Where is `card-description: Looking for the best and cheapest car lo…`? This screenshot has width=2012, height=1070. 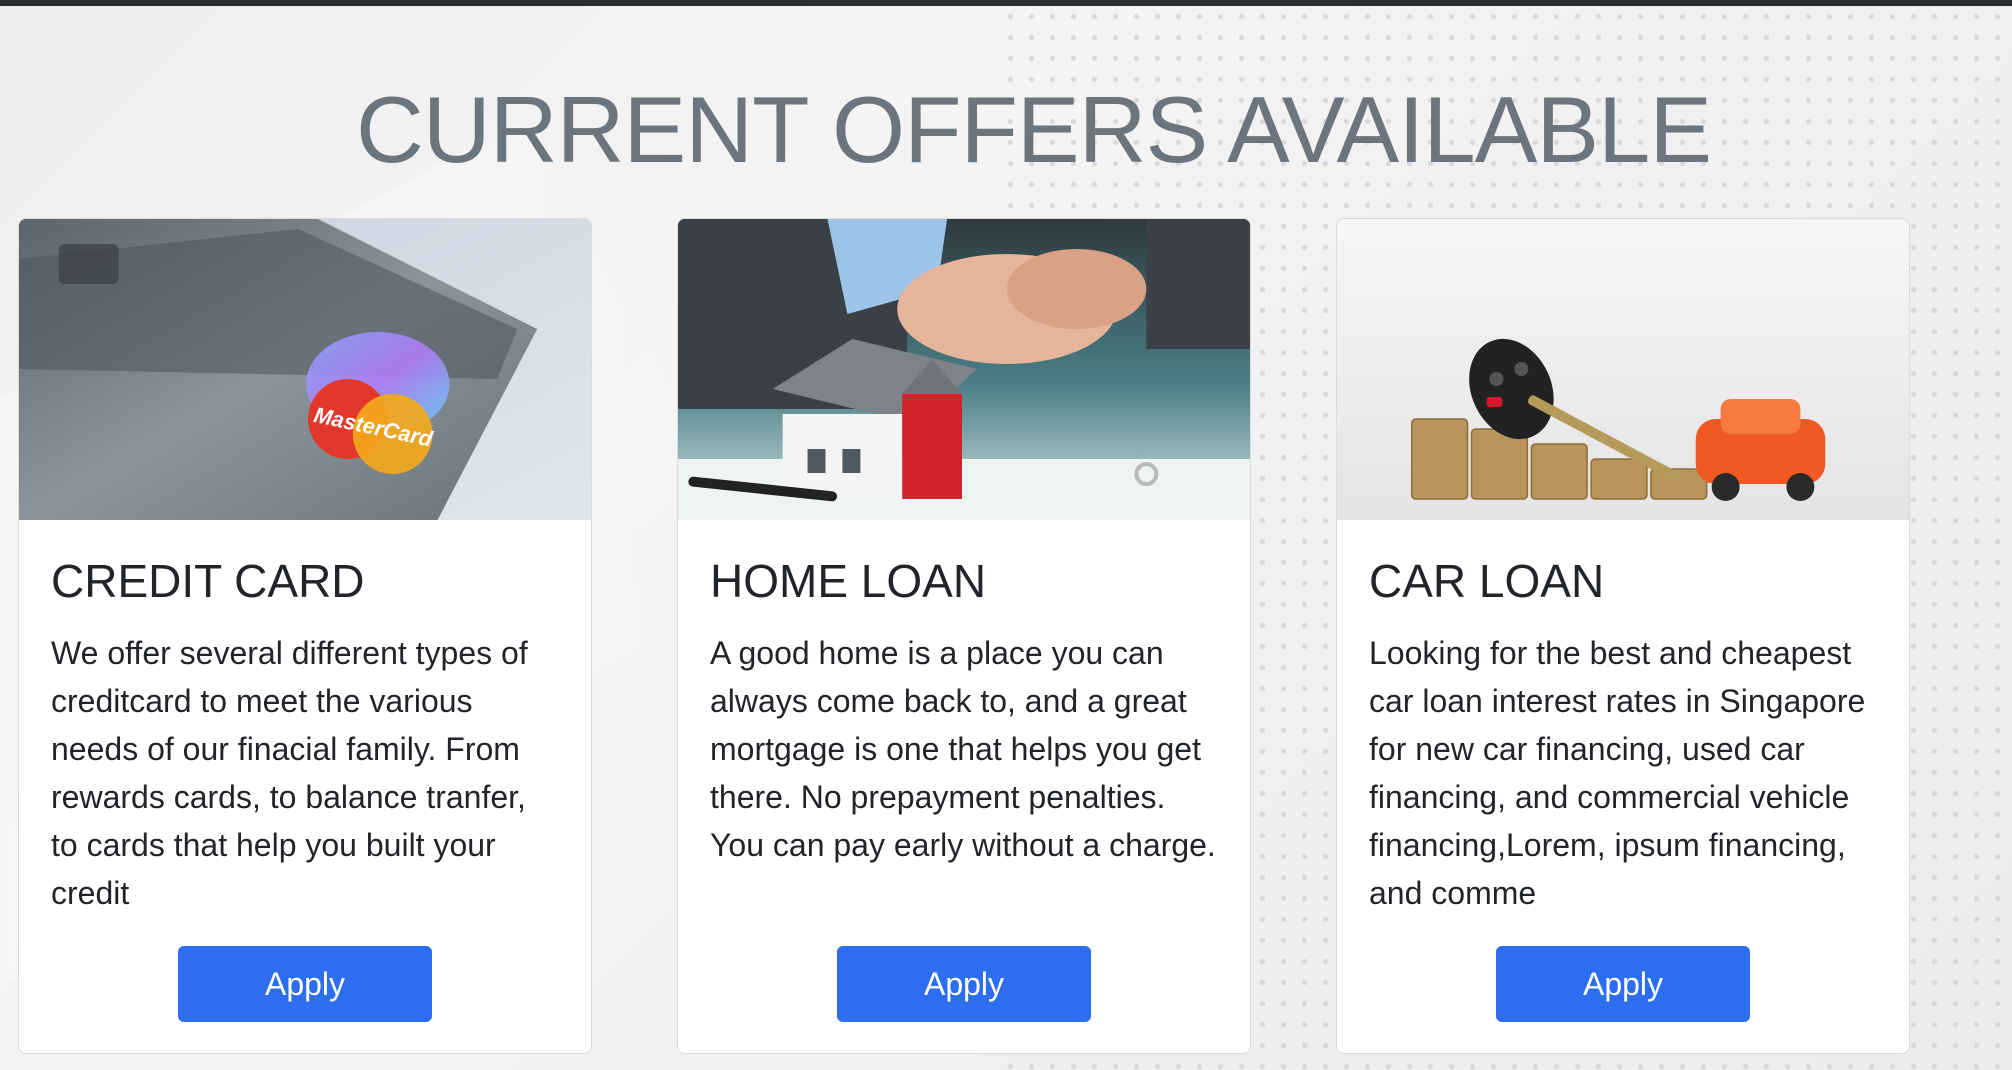 card-description: Looking for the best and cheapest car lo… is located at coordinates (1617, 772).